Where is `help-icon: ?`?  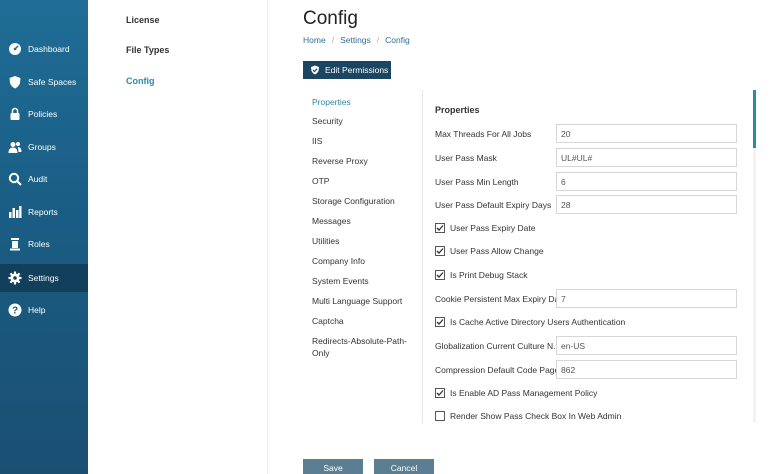
help-icon: ? is located at coordinates (15, 310).